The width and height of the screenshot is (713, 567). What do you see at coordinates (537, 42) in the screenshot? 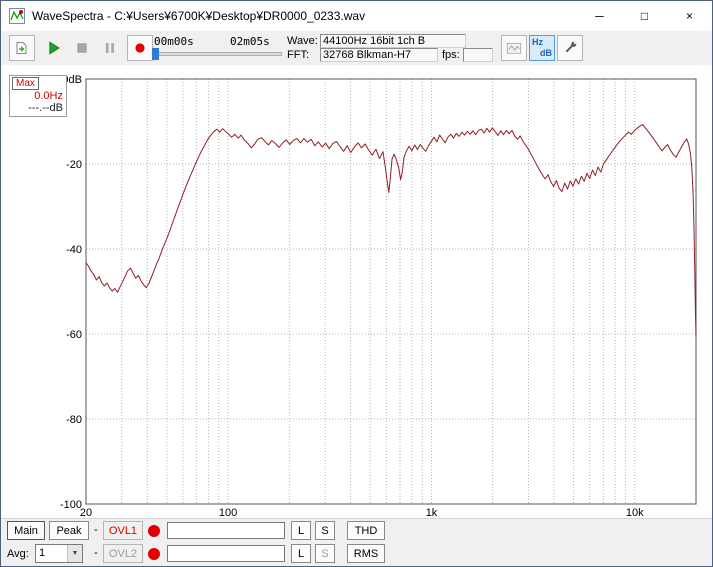
I see `hz-label: Hz` at bounding box center [537, 42].